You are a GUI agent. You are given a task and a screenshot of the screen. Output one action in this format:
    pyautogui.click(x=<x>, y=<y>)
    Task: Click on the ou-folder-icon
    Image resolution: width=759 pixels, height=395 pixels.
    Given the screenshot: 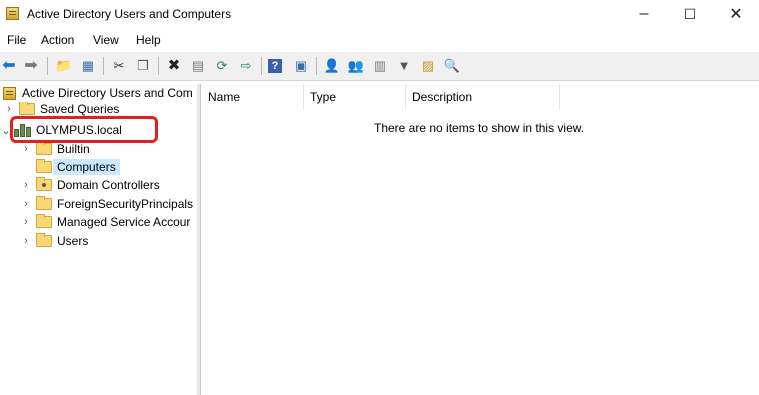 What is the action you would take?
    pyautogui.click(x=44, y=184)
    